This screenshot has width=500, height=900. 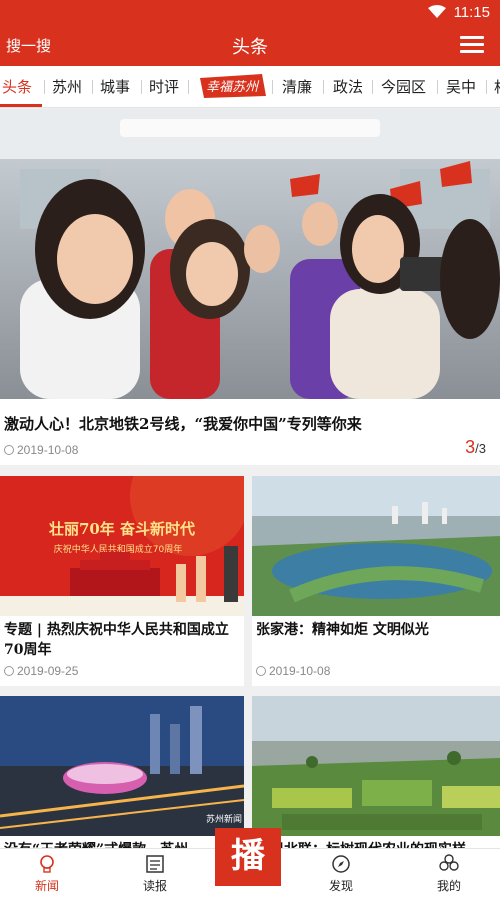 What do you see at coordinates (341, 873) in the screenshot?
I see `nav-discover: 发现` at bounding box center [341, 873].